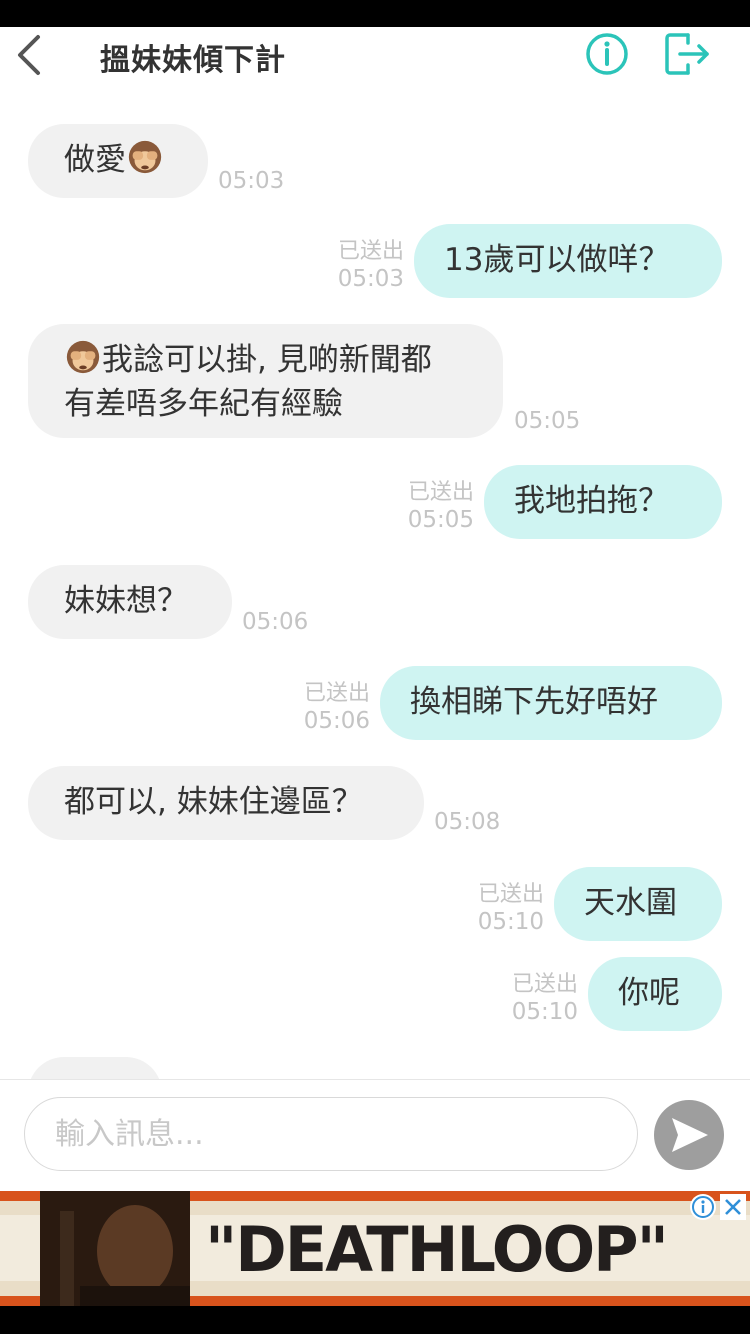  I want to click on exit-icon, so click(687, 54).